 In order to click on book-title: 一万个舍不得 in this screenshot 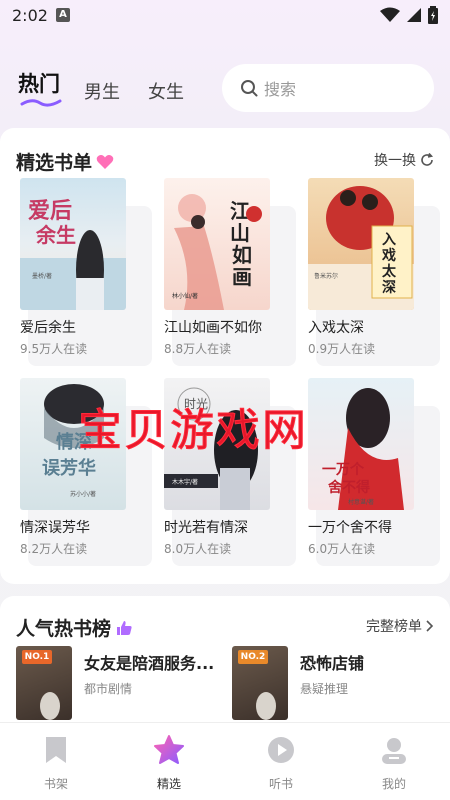, I will do `click(350, 528)`.